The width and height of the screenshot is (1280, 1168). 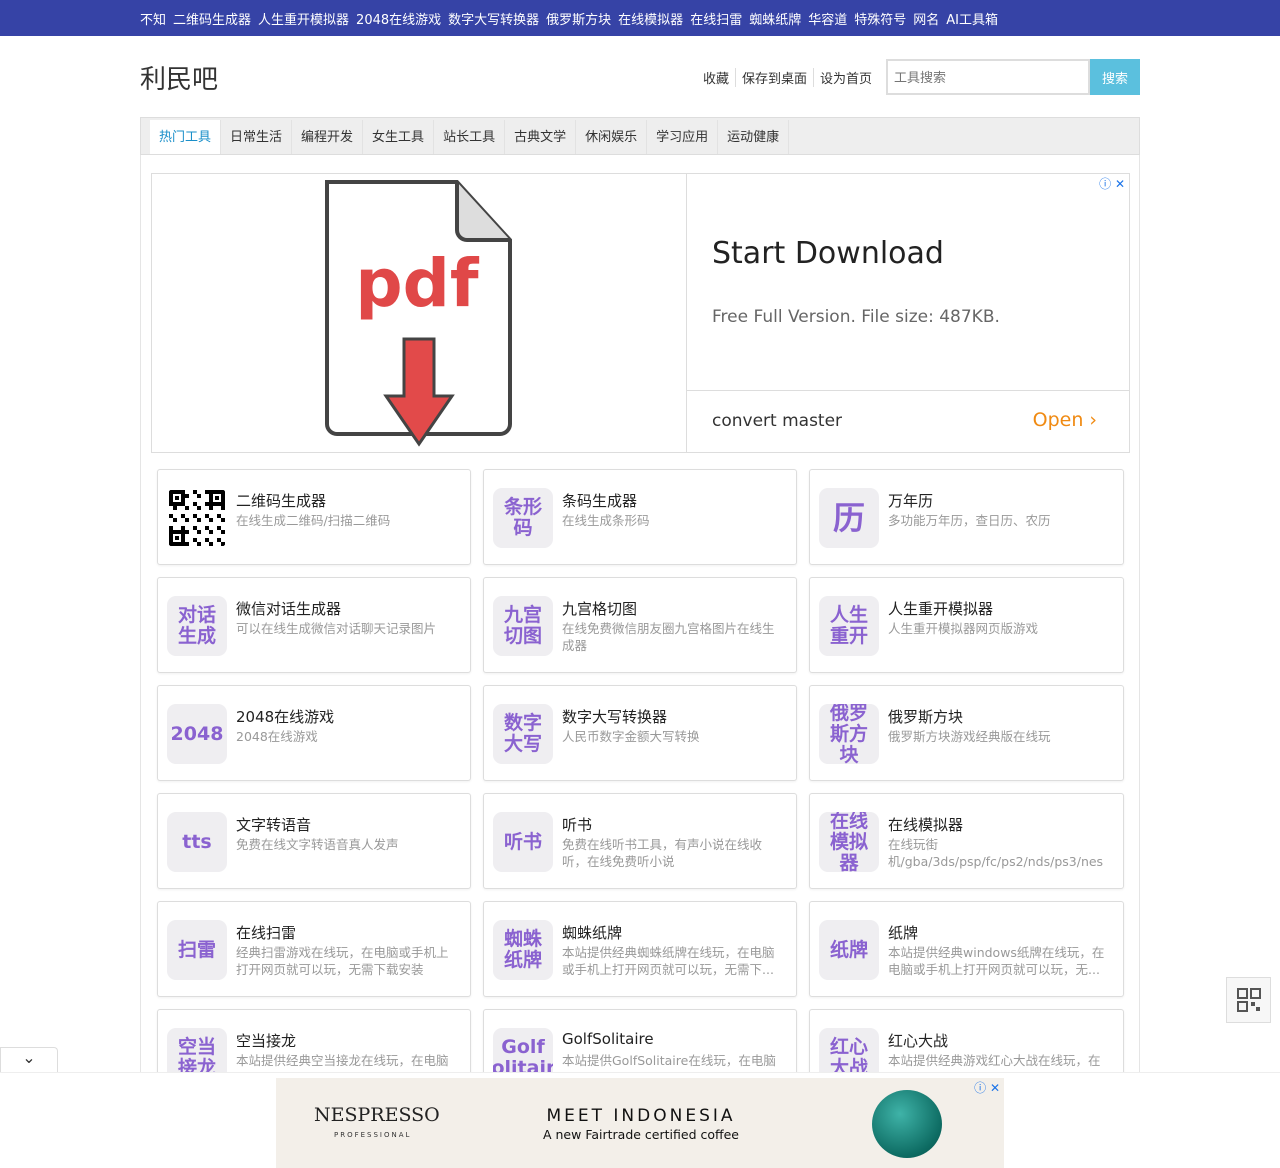 I want to click on top-nav-link: 特殊符号, so click(x=880, y=18).